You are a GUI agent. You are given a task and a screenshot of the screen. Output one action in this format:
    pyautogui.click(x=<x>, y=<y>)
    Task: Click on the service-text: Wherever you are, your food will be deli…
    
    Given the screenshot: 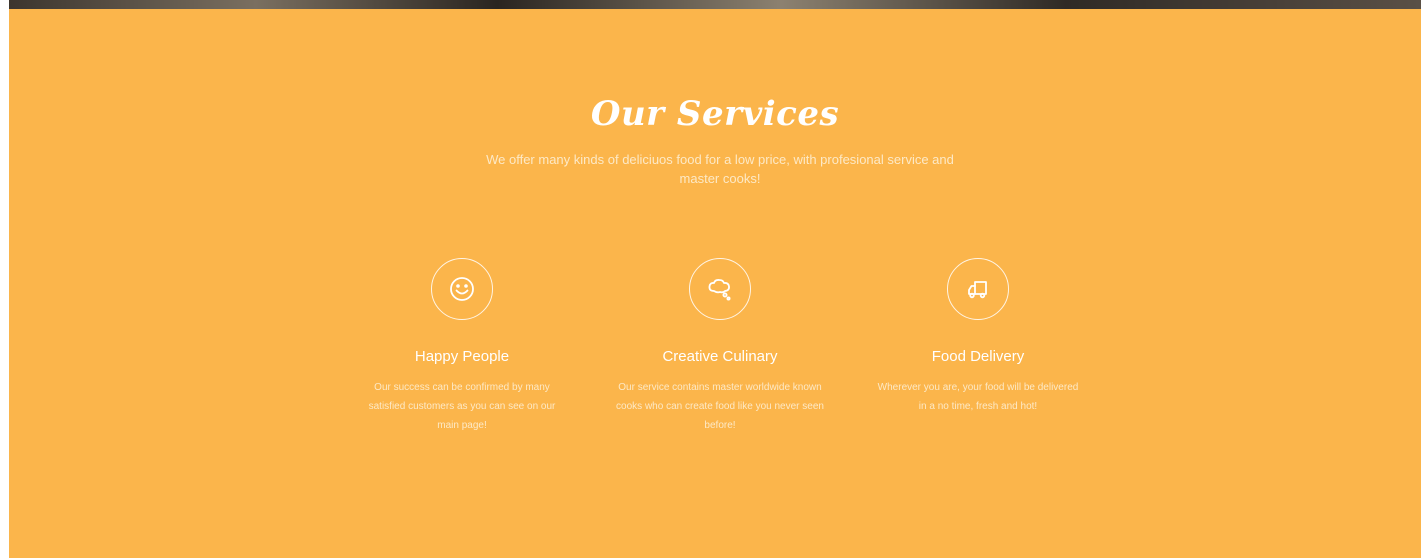 What is the action you would take?
    pyautogui.click(x=978, y=397)
    